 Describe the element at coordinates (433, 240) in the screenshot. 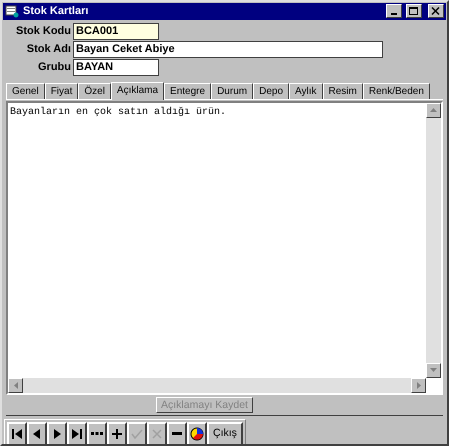

I see `vertical-scrollbar` at that location.